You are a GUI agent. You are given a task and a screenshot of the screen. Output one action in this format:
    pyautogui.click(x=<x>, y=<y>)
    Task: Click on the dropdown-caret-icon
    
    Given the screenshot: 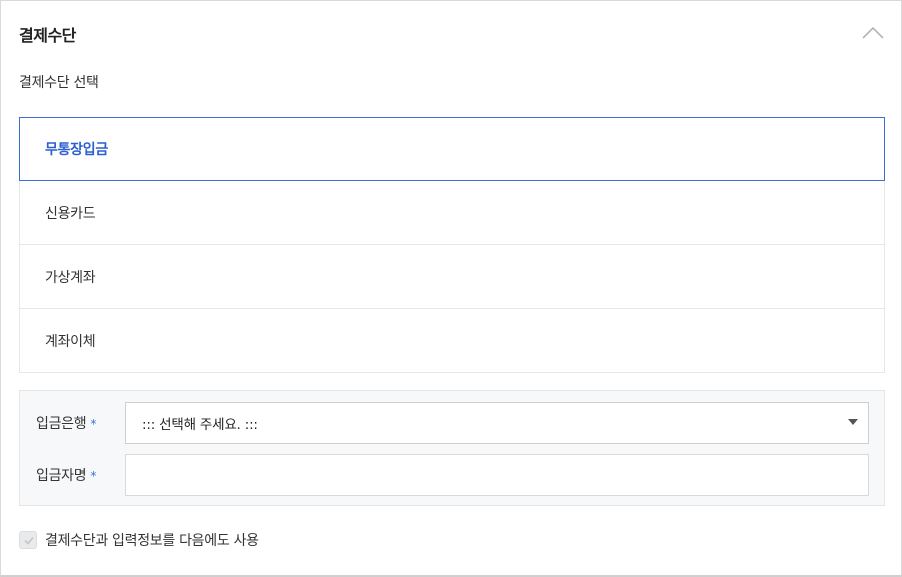 What is the action you would take?
    pyautogui.click(x=853, y=422)
    